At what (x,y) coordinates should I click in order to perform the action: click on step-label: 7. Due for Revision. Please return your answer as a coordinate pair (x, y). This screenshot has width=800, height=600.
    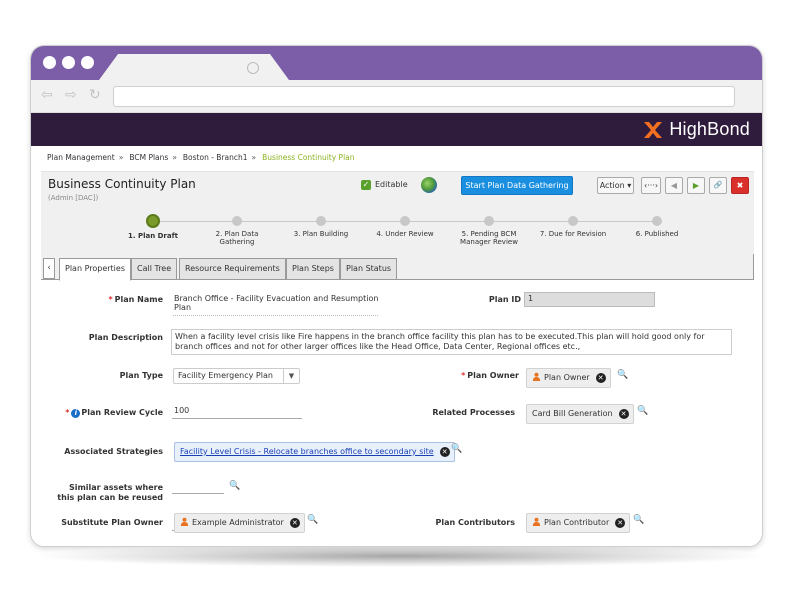
    Looking at the image, I should click on (573, 234).